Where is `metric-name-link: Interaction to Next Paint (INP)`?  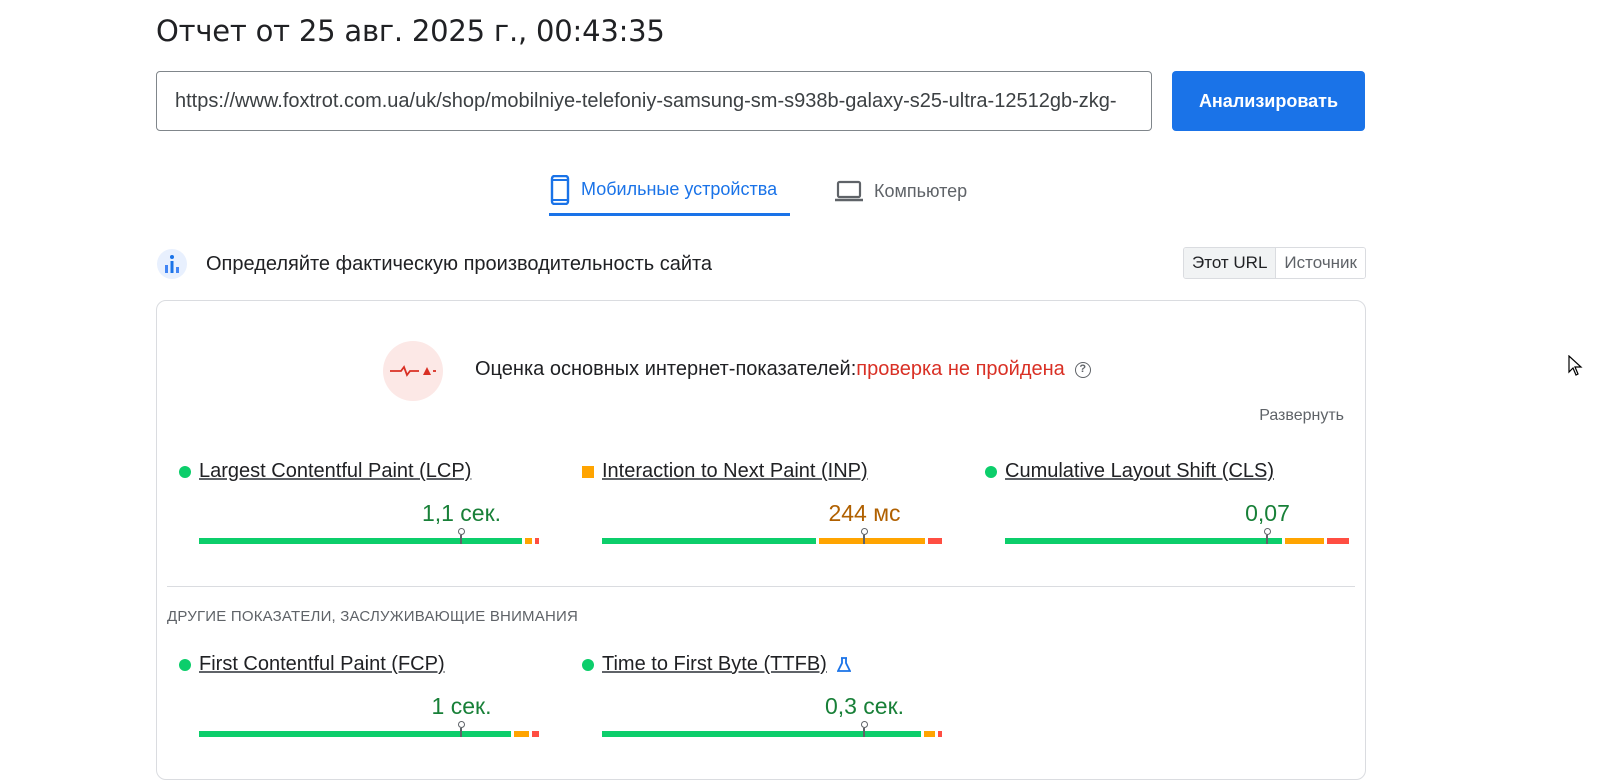
metric-name-link: Interaction to Next Paint (INP) is located at coordinates (735, 471).